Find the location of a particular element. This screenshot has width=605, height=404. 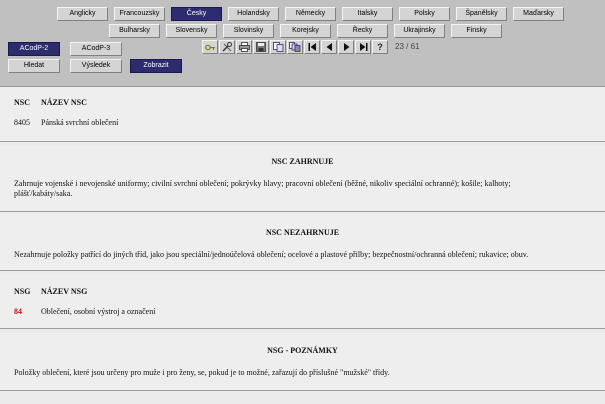

lang-button-polsky: Polsky is located at coordinates (424, 14).